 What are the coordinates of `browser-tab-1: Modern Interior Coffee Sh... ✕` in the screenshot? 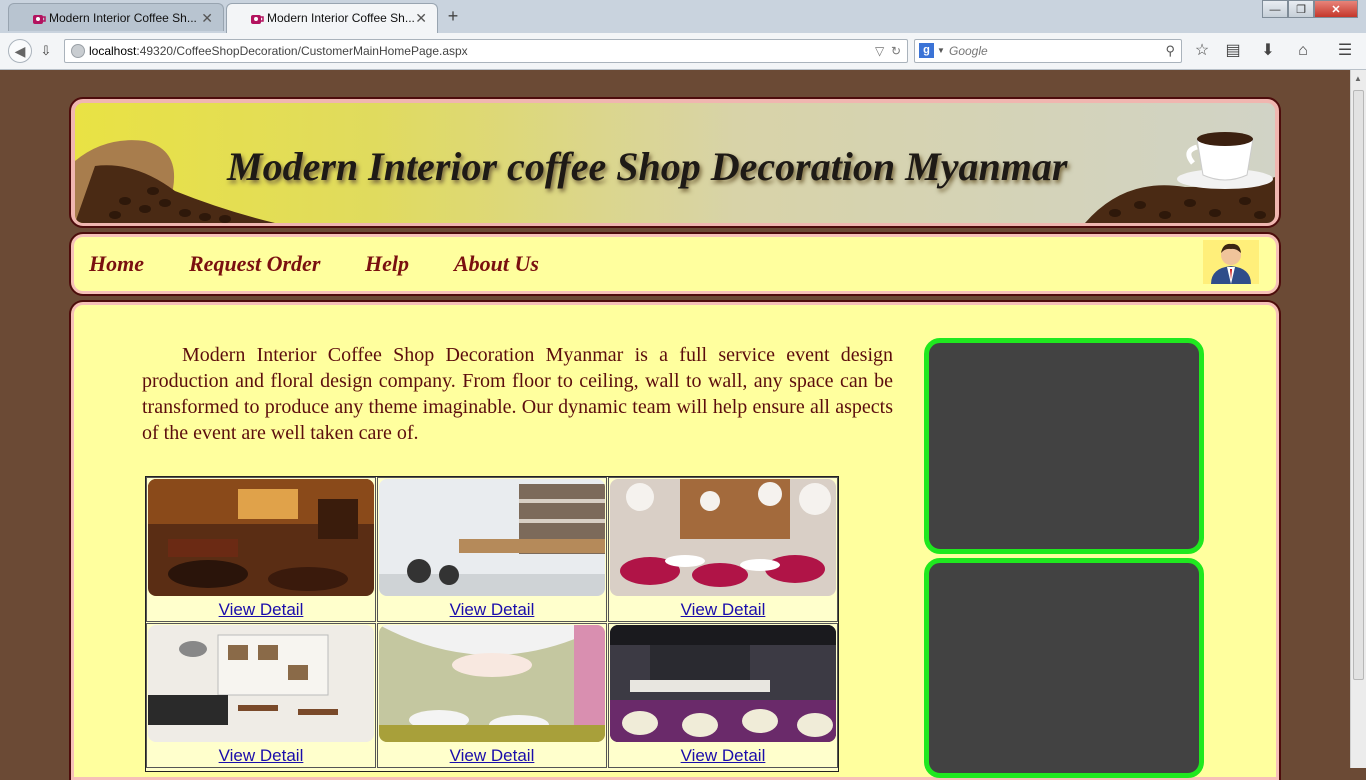 It's located at (116, 17).